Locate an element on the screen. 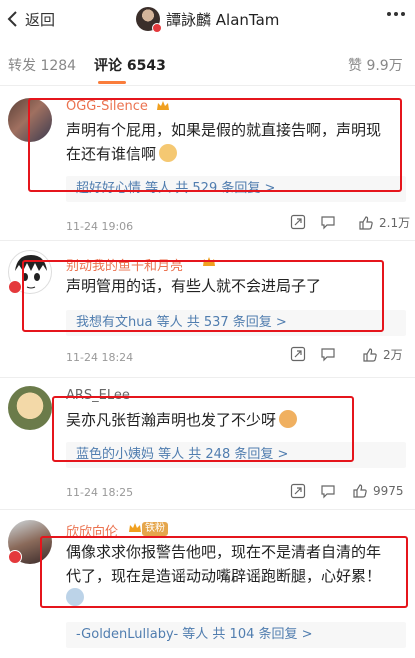 The height and width of the screenshot is (658, 415). author-avatar is located at coordinates (149, 20).